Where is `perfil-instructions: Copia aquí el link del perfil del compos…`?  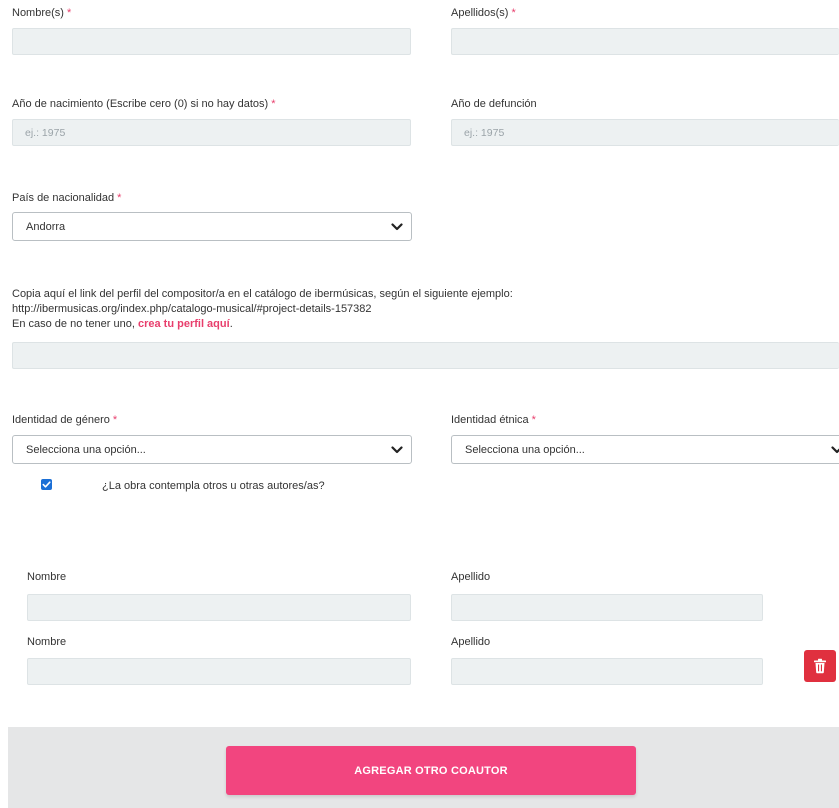 perfil-instructions: Copia aquí el link del perfil del compos… is located at coordinates (262, 309).